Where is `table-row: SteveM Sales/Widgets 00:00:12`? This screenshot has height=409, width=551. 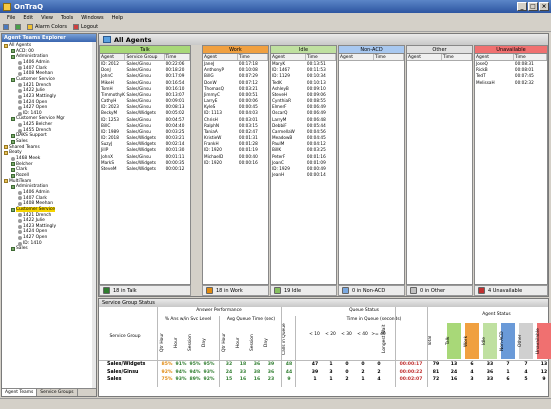
table-row: SteveM Sales/Widgets 00:00:12 is located at coordinates (145, 169).